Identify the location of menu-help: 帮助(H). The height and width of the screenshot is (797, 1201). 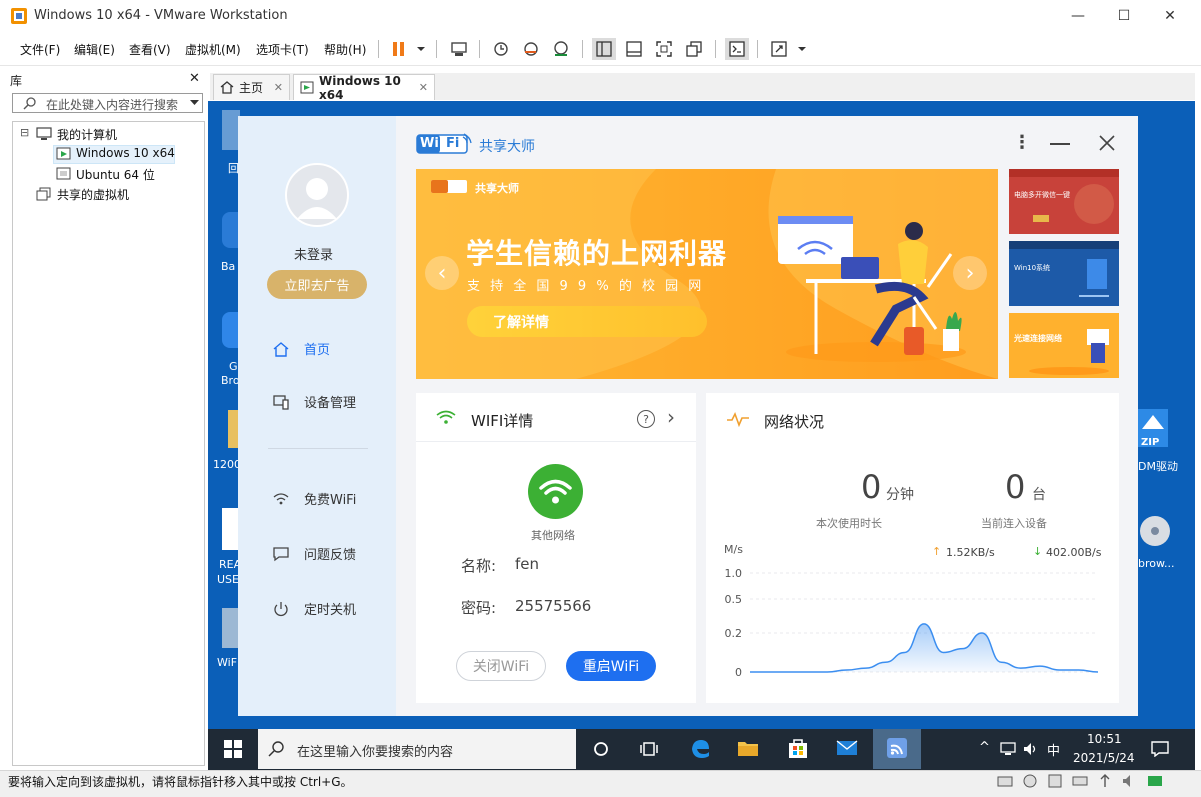
(345, 49).